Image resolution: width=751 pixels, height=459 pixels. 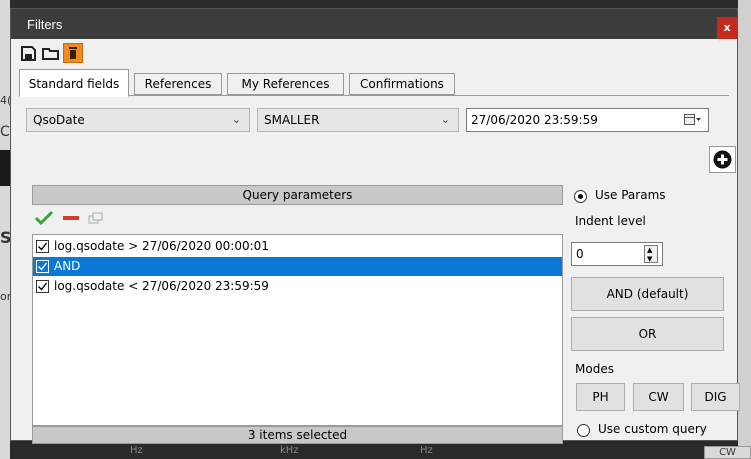 What do you see at coordinates (630, 195) in the screenshot?
I see `use-params-label: Use Params` at bounding box center [630, 195].